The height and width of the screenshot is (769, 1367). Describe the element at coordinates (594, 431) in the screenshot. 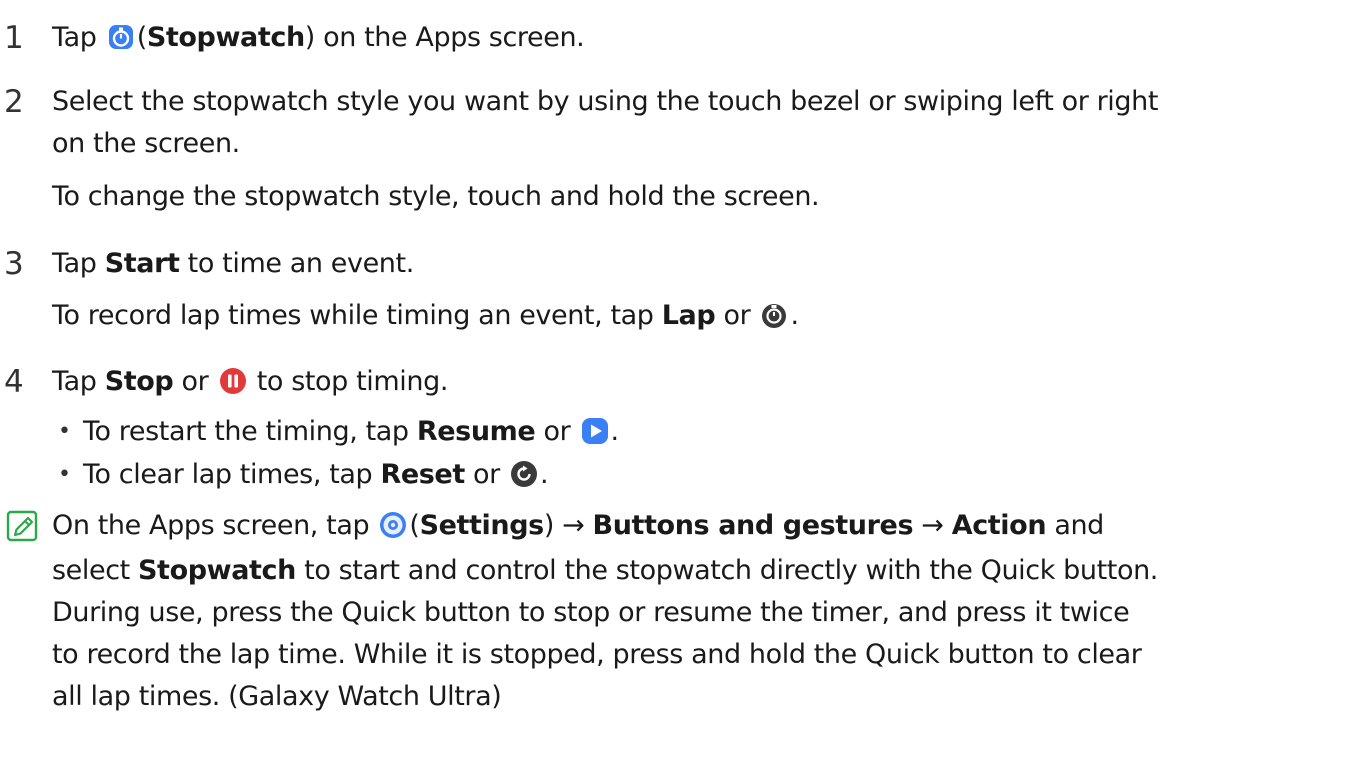

I see `play-icon` at that location.